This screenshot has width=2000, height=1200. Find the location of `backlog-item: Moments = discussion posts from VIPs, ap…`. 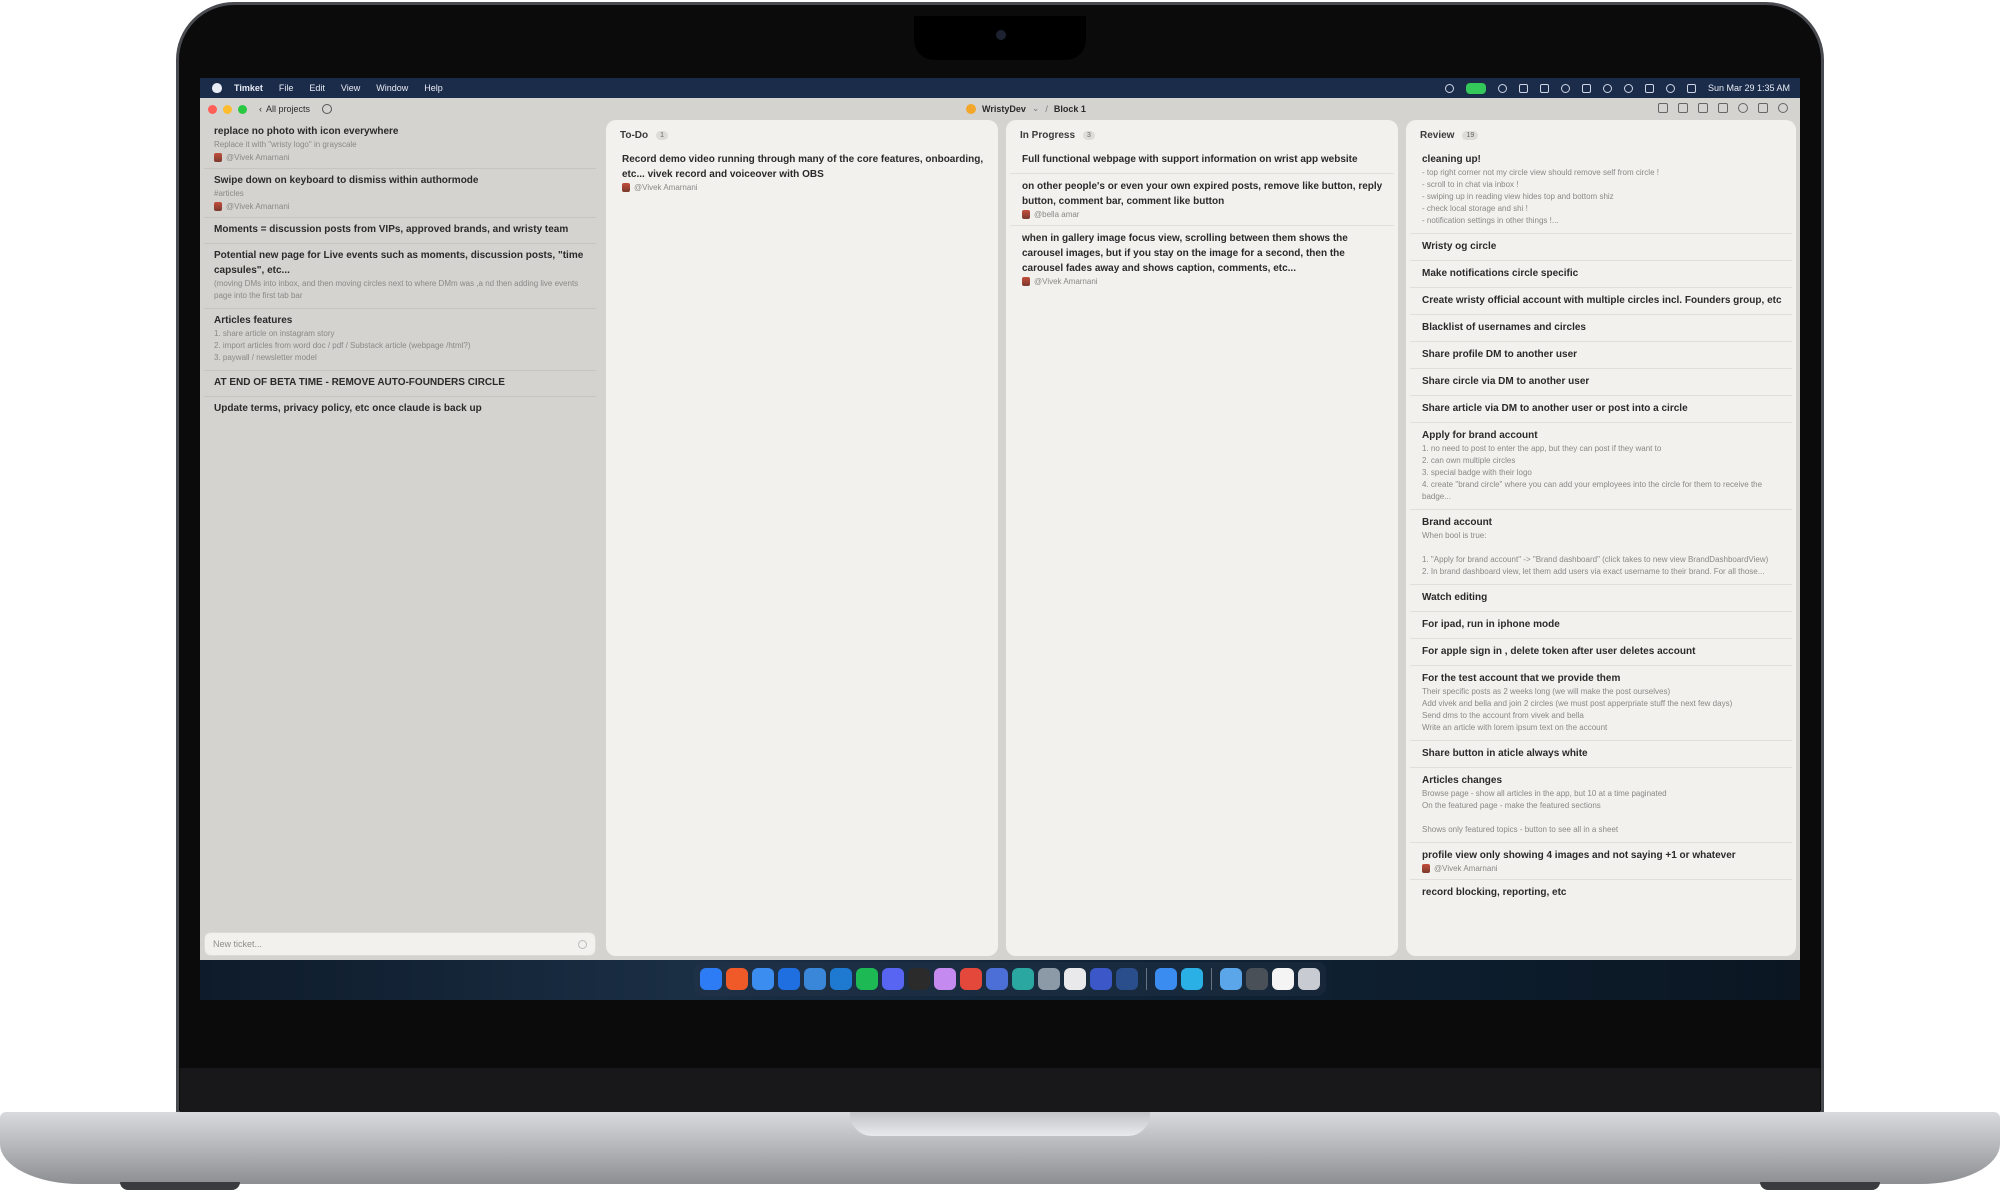

backlog-item: Moments = discussion posts from VIPs, ap… is located at coordinates (400, 231).